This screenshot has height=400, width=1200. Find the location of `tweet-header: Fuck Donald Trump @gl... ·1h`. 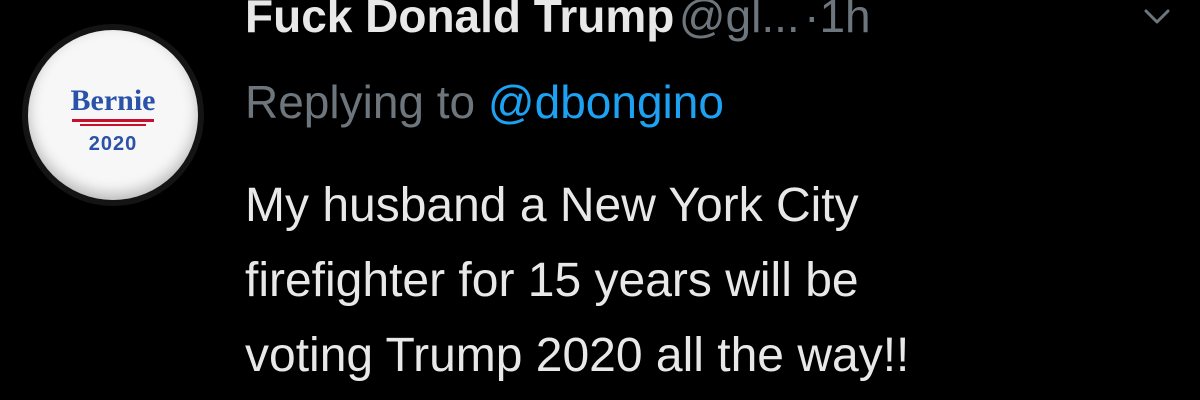

tweet-header: Fuck Donald Trump @gl... ·1h is located at coordinates (558, 23).